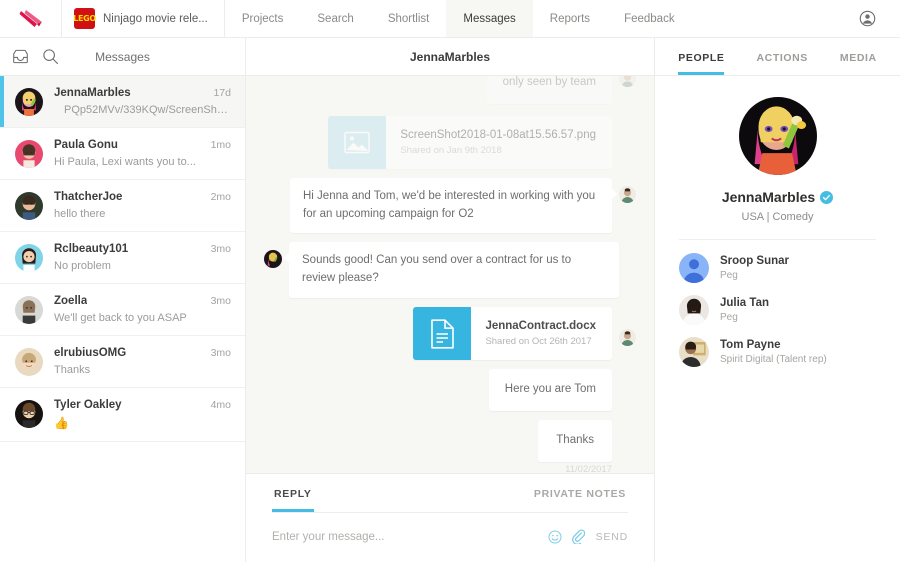 The width and height of the screenshot is (900, 562). I want to click on thread-header: JennaMarbles, so click(450, 57).